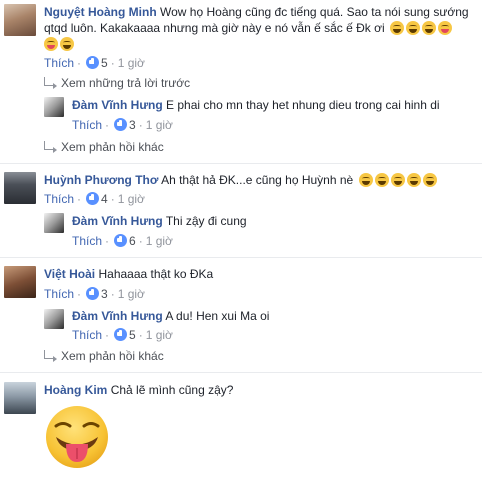 This screenshot has height=478, width=482. Describe the element at coordinates (217, 316) in the screenshot. I see `reply-text: A du! Hen xui Ma oi` at that location.